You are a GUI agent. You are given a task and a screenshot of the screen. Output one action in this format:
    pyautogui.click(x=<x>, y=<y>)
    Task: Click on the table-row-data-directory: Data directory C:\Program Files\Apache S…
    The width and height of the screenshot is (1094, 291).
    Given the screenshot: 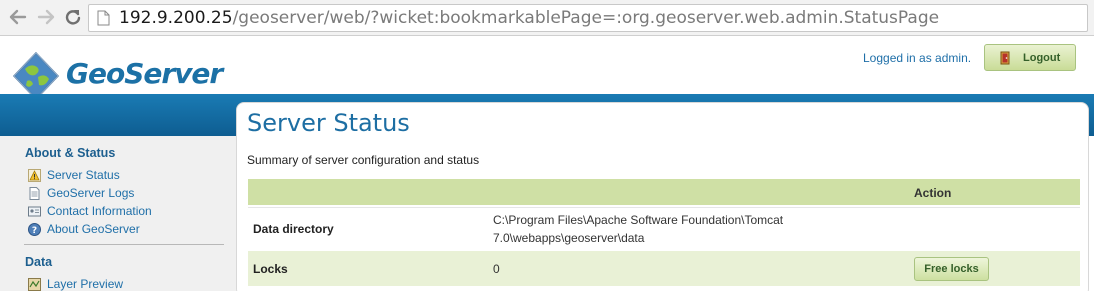 What is the action you would take?
    pyautogui.click(x=664, y=229)
    